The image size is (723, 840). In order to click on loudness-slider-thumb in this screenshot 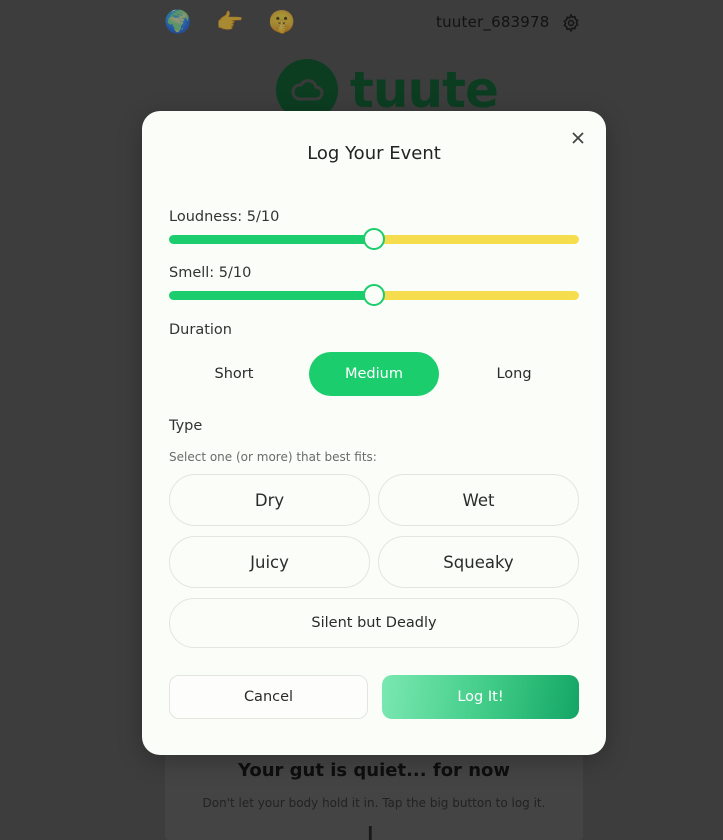, I will do `click(374, 239)`.